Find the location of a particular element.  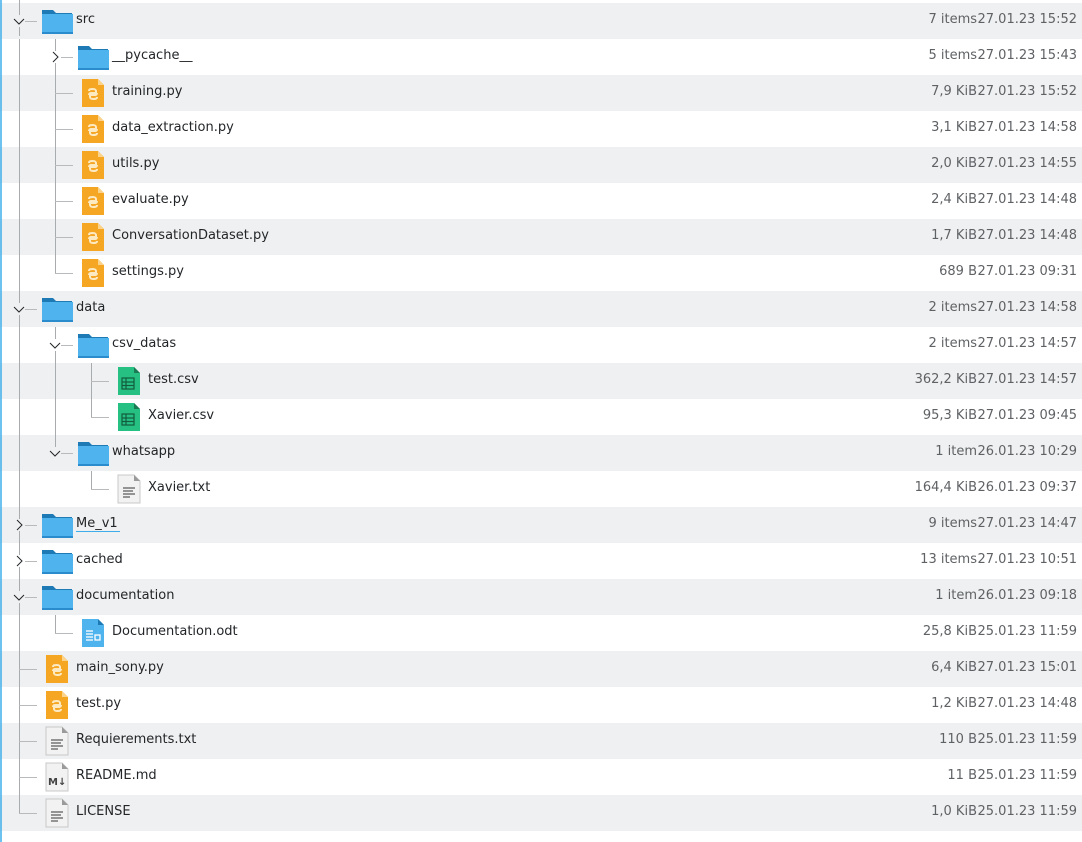

svg-text: M↓ is located at coordinates (57, 782).